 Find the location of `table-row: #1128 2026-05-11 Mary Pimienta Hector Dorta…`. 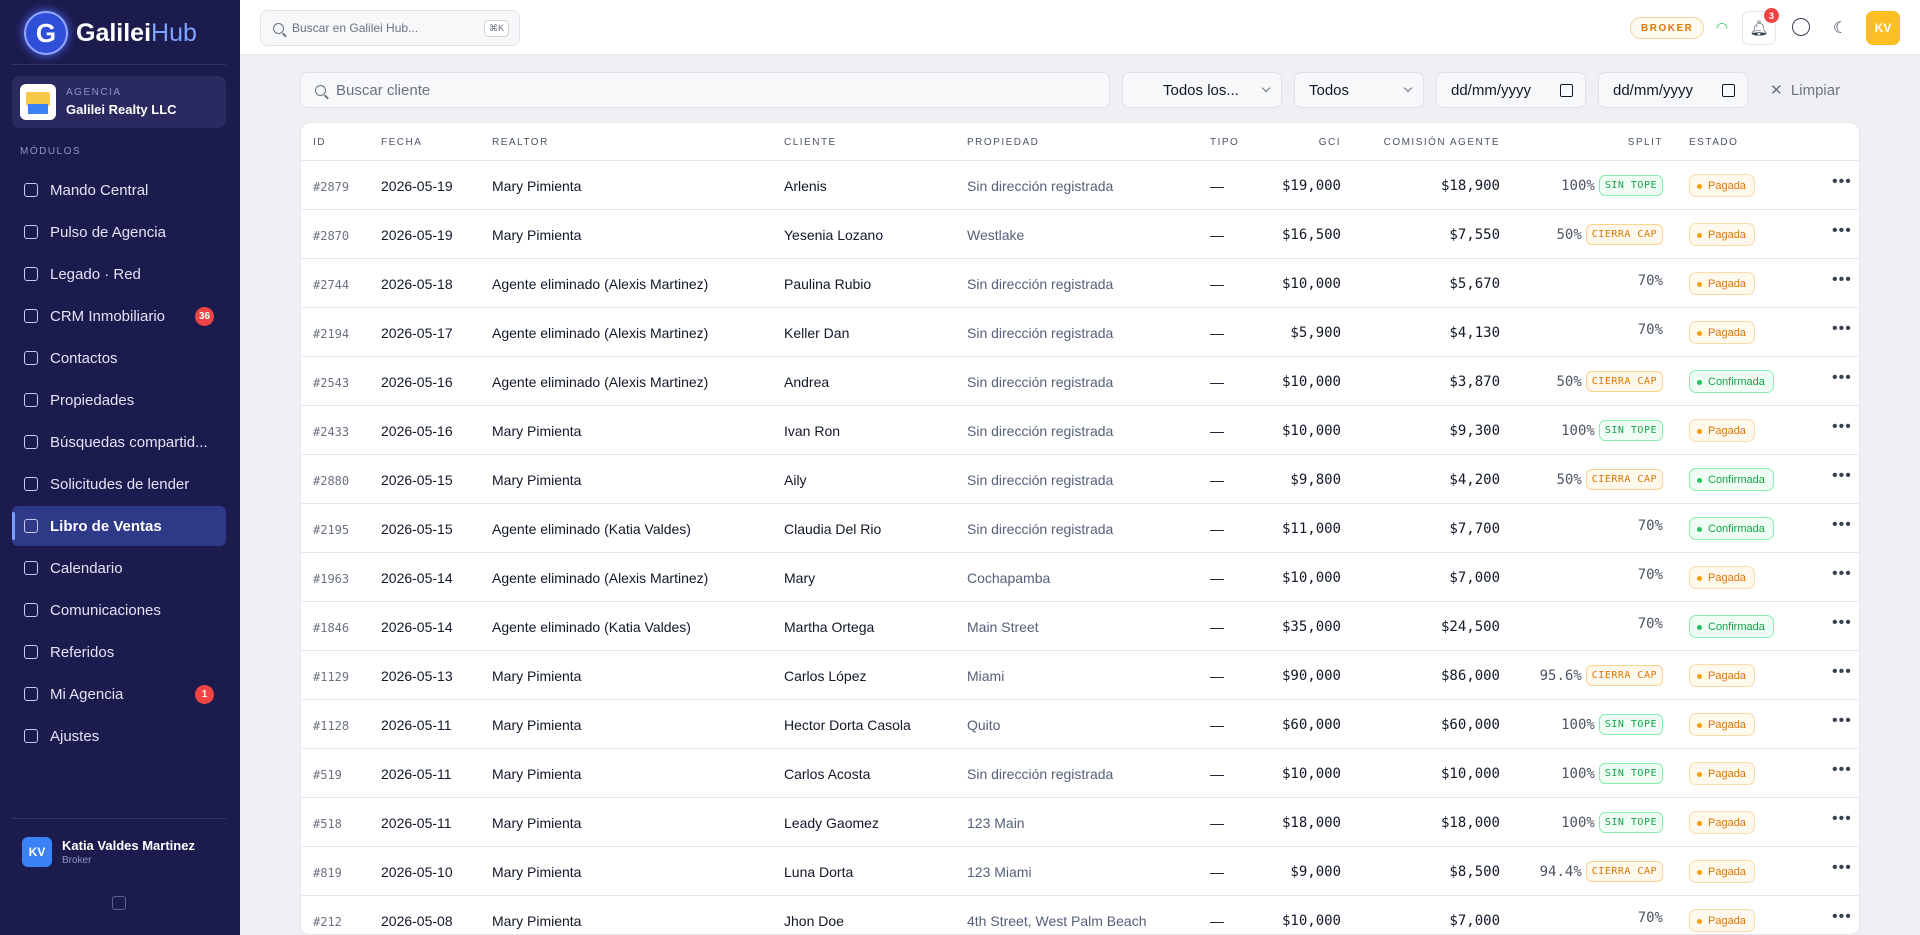

table-row: #1128 2026-05-11 Mary Pimienta Hector Dorta… is located at coordinates (1080, 724).